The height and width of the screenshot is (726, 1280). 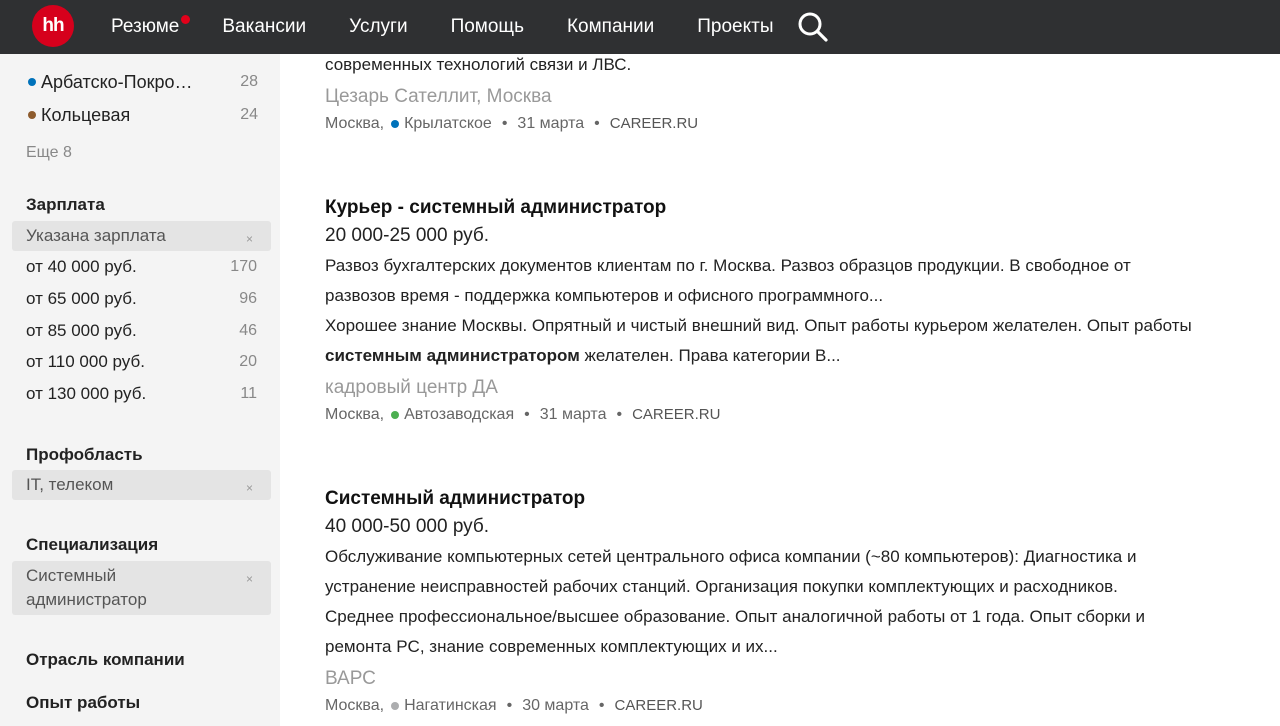 I want to click on filter-label: от 130 000 руб., so click(x=86, y=393).